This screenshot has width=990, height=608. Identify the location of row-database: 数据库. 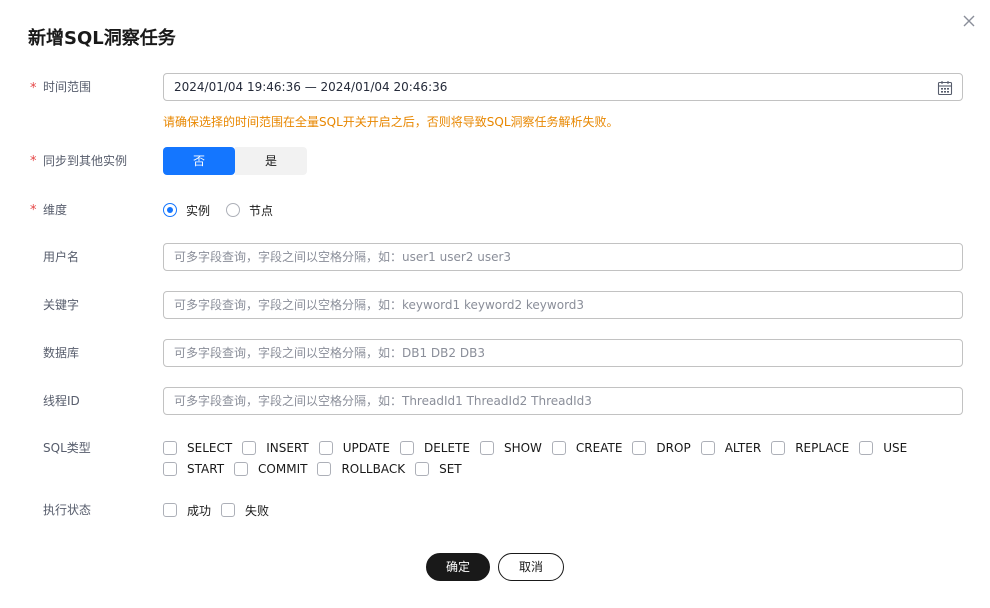
(495, 353).